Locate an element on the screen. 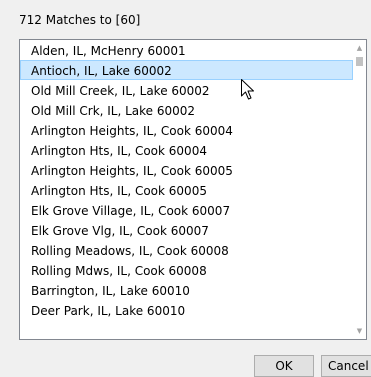 This screenshot has height=377, width=371. list-item: Barrington, IL, Lake 60010 is located at coordinates (186, 290).